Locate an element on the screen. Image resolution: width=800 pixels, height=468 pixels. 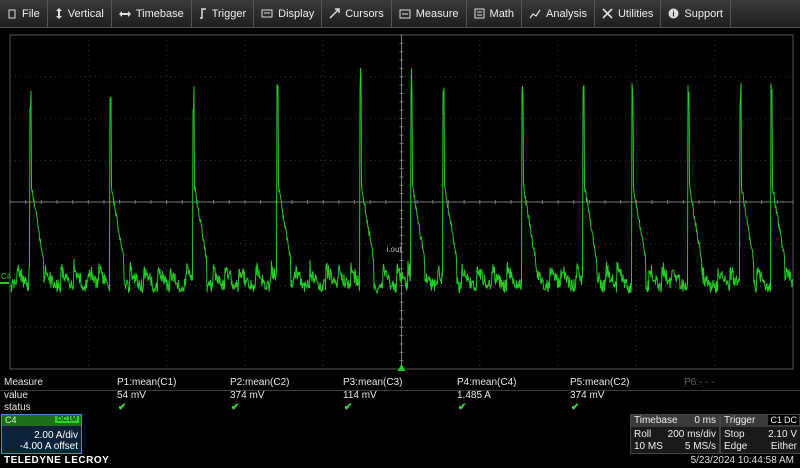
menu-label: Utilities is located at coordinates (635, 13).